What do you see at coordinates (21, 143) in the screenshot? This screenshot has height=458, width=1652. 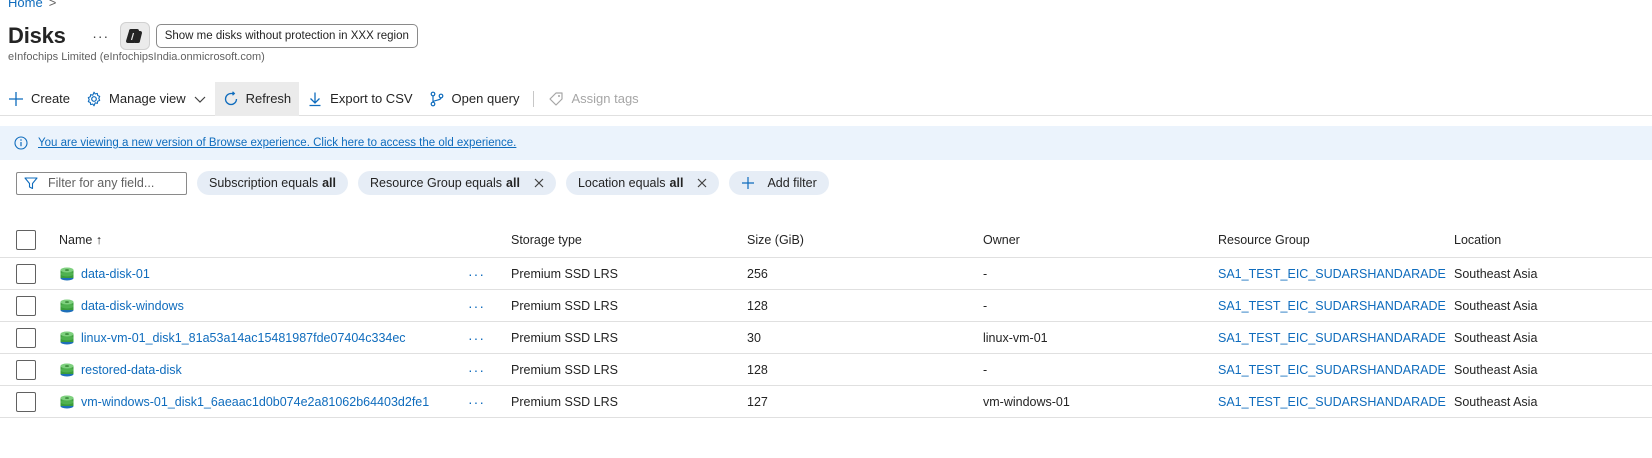 I see `info-icon` at bounding box center [21, 143].